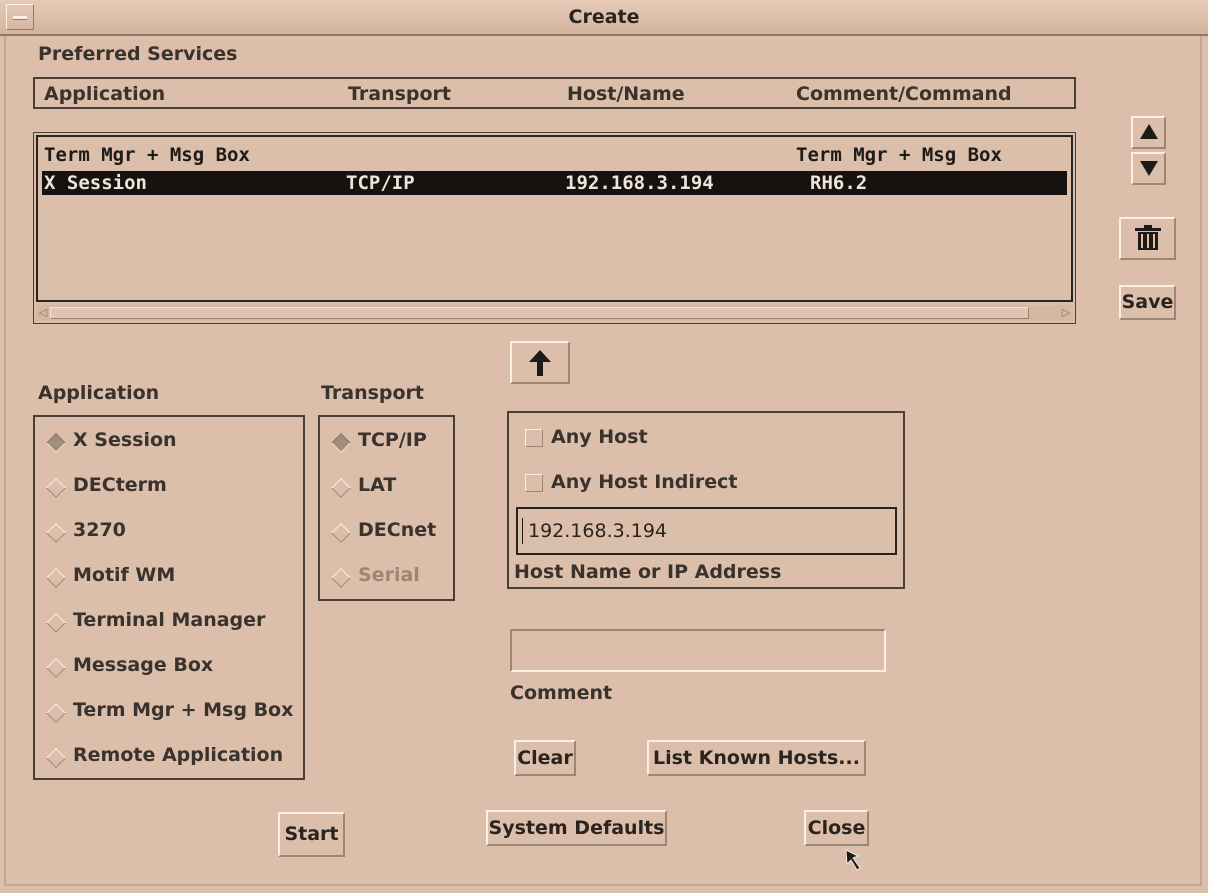 This screenshot has height=893, width=1208. What do you see at coordinates (644, 482) in the screenshot?
I see `any-host-indirect-label: Any Host Indirect` at bounding box center [644, 482].